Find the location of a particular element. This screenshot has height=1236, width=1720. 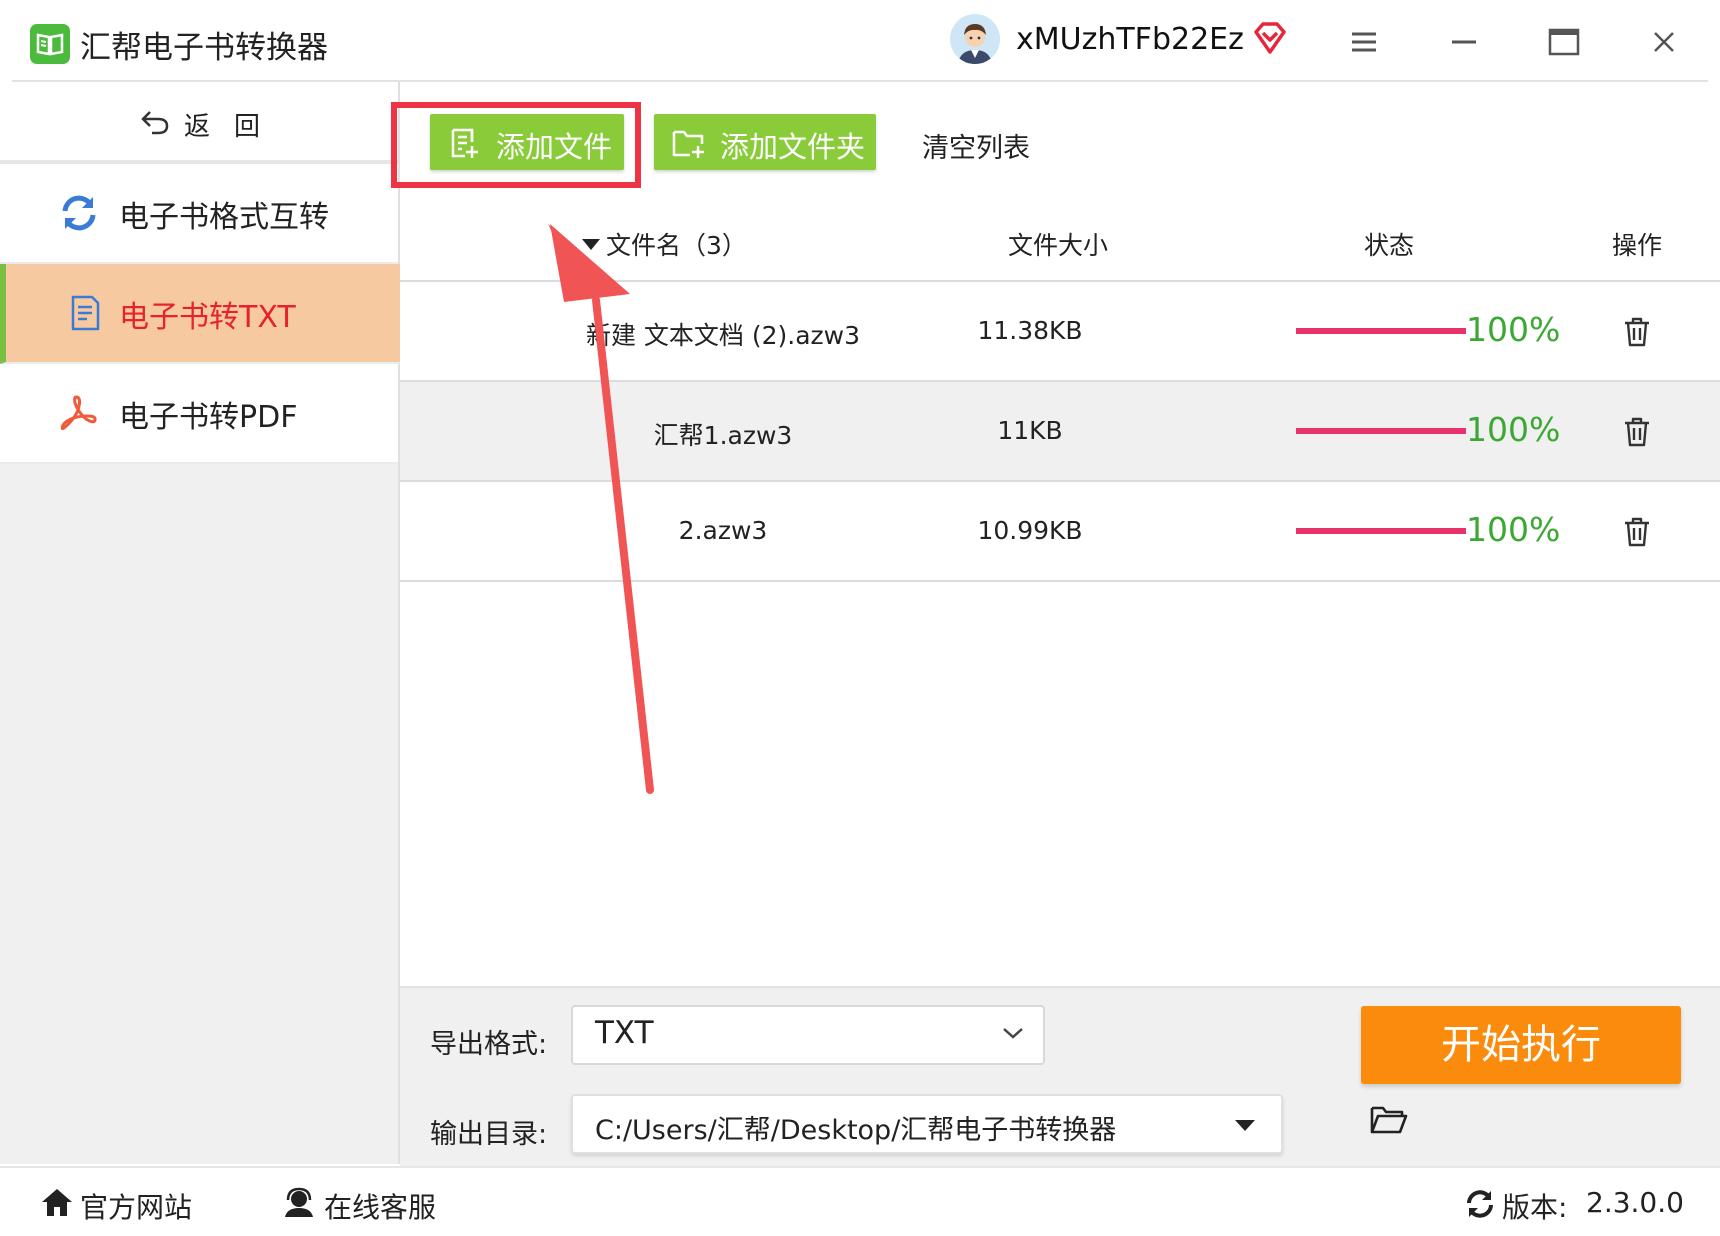

annotation-highlight-box is located at coordinates (516, 145).